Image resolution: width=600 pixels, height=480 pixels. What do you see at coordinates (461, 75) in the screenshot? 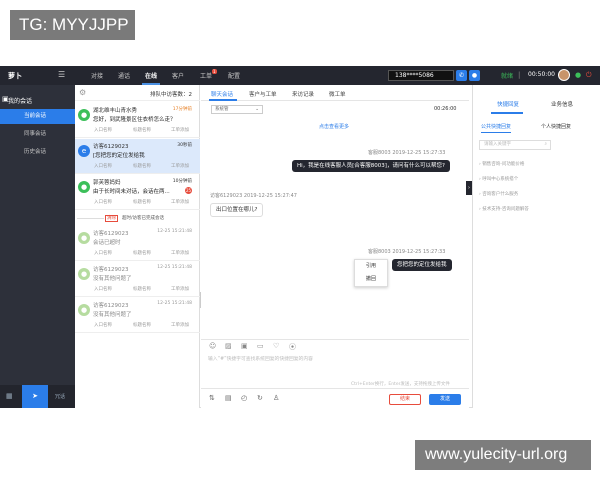
I see `call-button: ✆` at bounding box center [461, 75].